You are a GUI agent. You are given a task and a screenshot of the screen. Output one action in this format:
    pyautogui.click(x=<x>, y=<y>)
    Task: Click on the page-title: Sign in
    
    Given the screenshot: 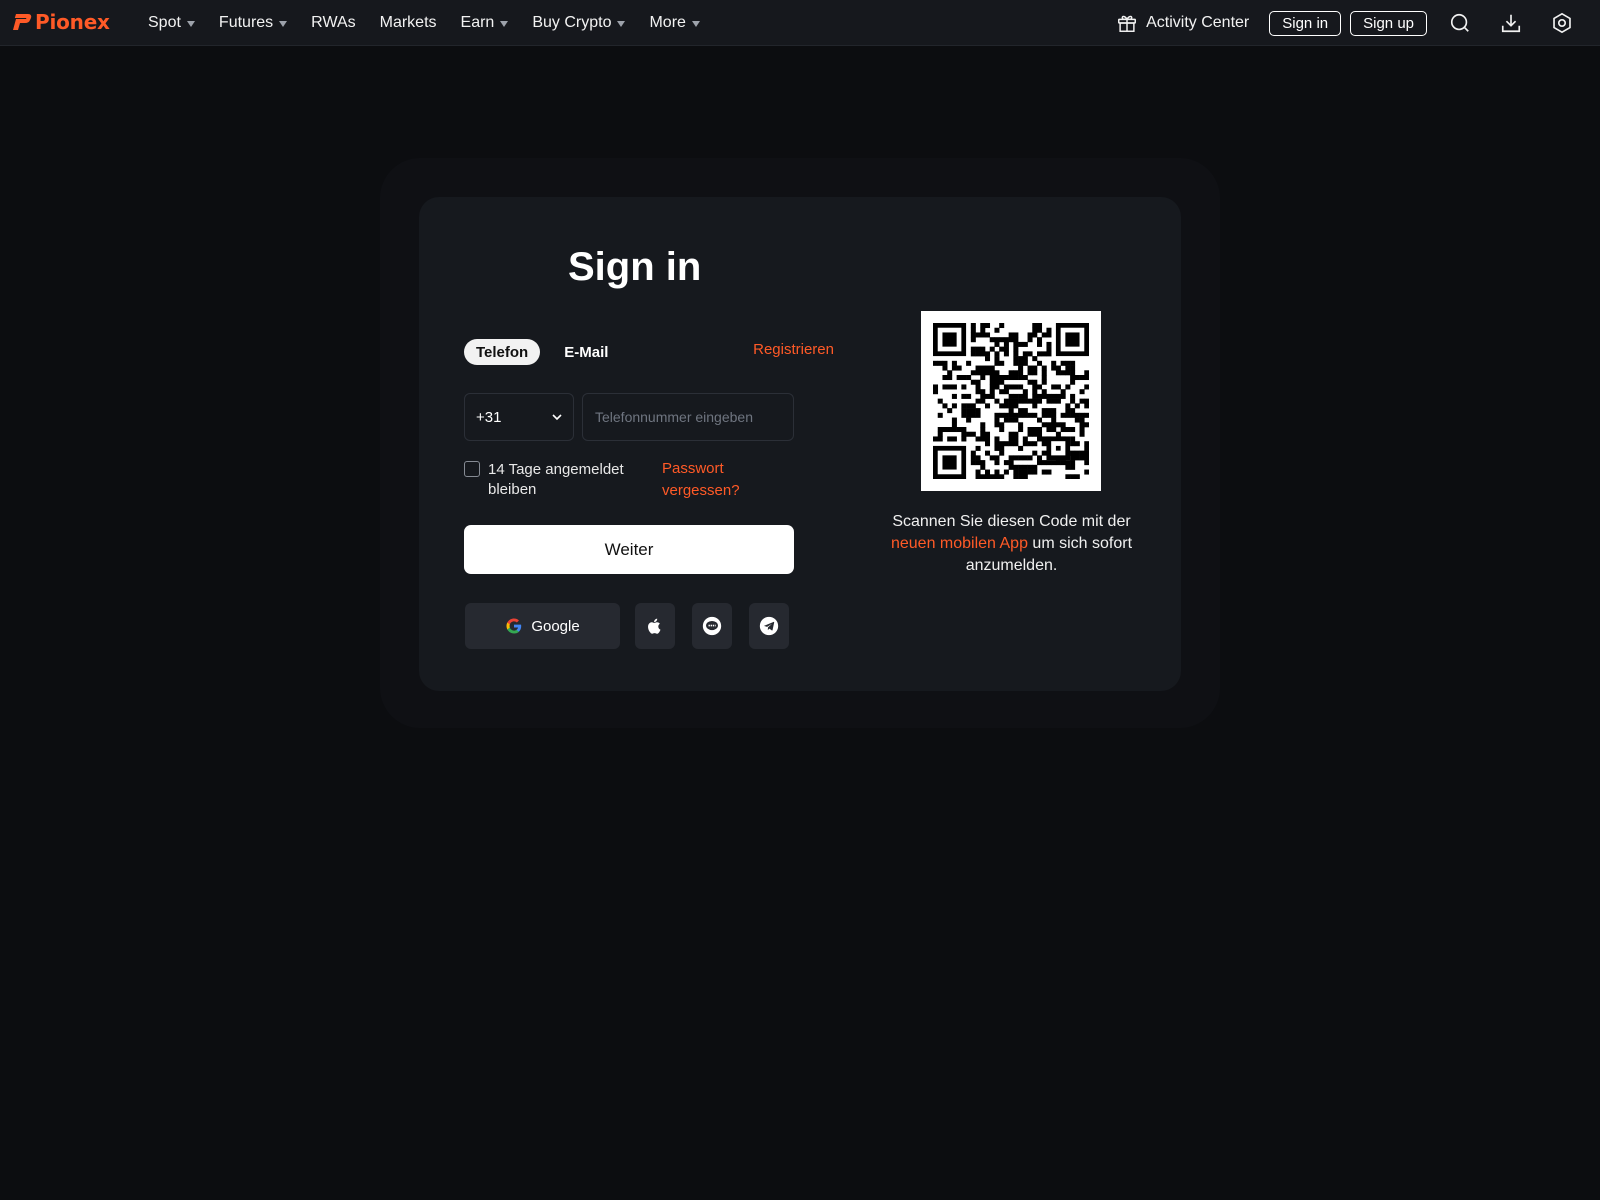 What is the action you would take?
    pyautogui.click(x=635, y=267)
    